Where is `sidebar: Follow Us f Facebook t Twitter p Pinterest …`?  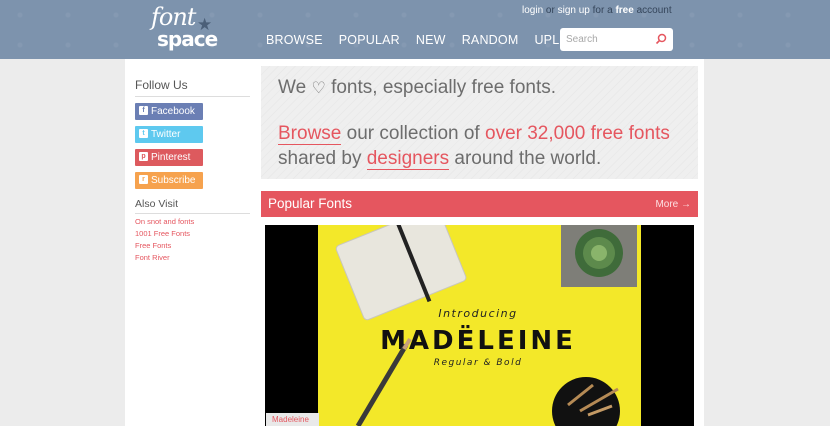 sidebar: Follow Us f Facebook t Twitter p Pinterest … is located at coordinates (192, 170).